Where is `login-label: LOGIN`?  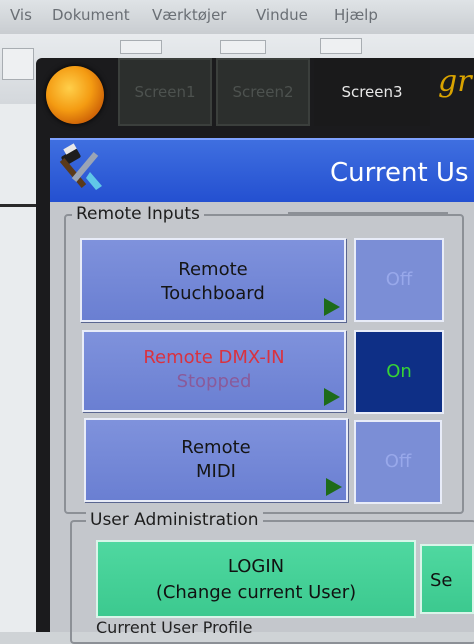
login-label: LOGIN is located at coordinates (256, 566).